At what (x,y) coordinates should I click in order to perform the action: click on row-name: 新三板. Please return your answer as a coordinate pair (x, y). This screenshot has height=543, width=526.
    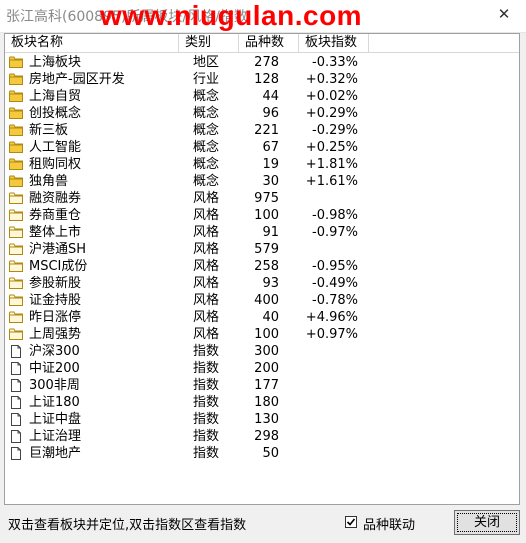
    Looking at the image, I should click on (49, 130).